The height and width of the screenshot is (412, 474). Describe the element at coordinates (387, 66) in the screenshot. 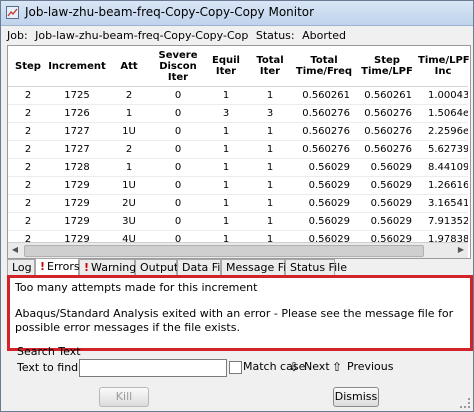

I see `column-header: Step Time/LPF` at that location.